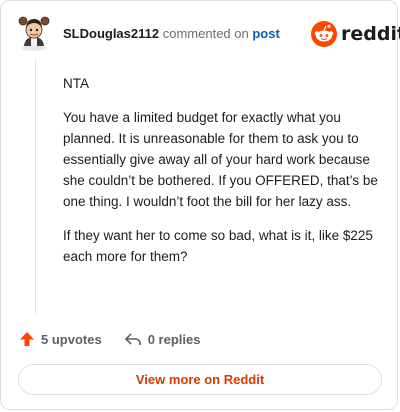  Describe the element at coordinates (111, 33) in the screenshot. I see `username-link: SLDouglas2112` at that location.